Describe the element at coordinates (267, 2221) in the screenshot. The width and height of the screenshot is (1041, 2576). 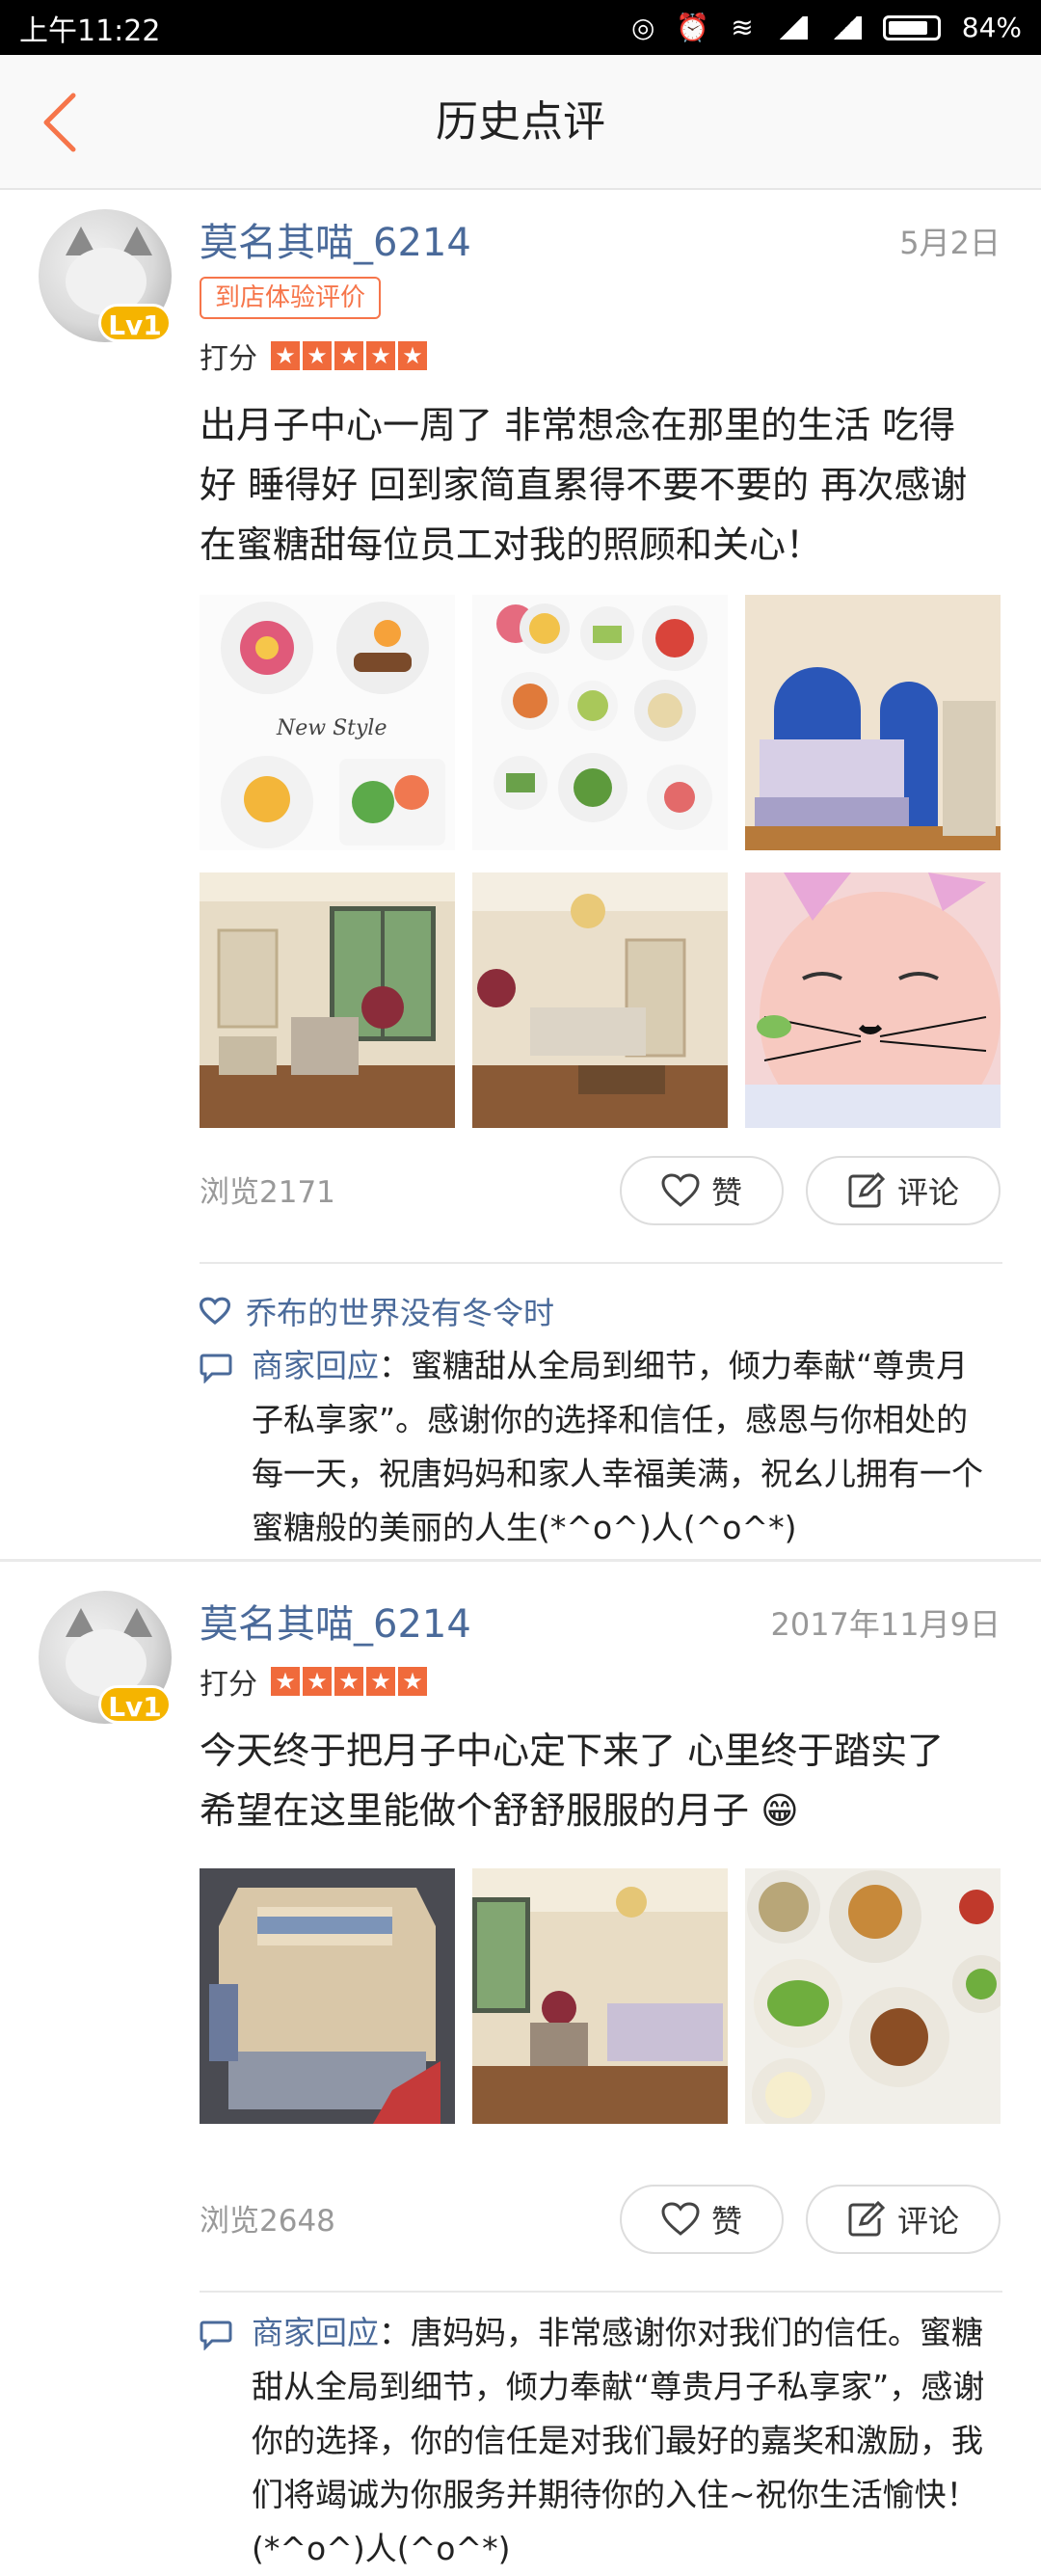
I see `view-count: 浏览2648` at that location.